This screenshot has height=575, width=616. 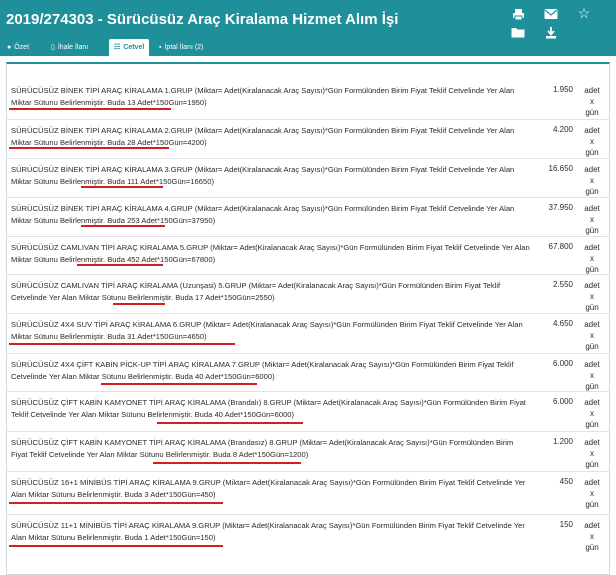 I want to click on star-icon: ☆, so click(x=584, y=13).